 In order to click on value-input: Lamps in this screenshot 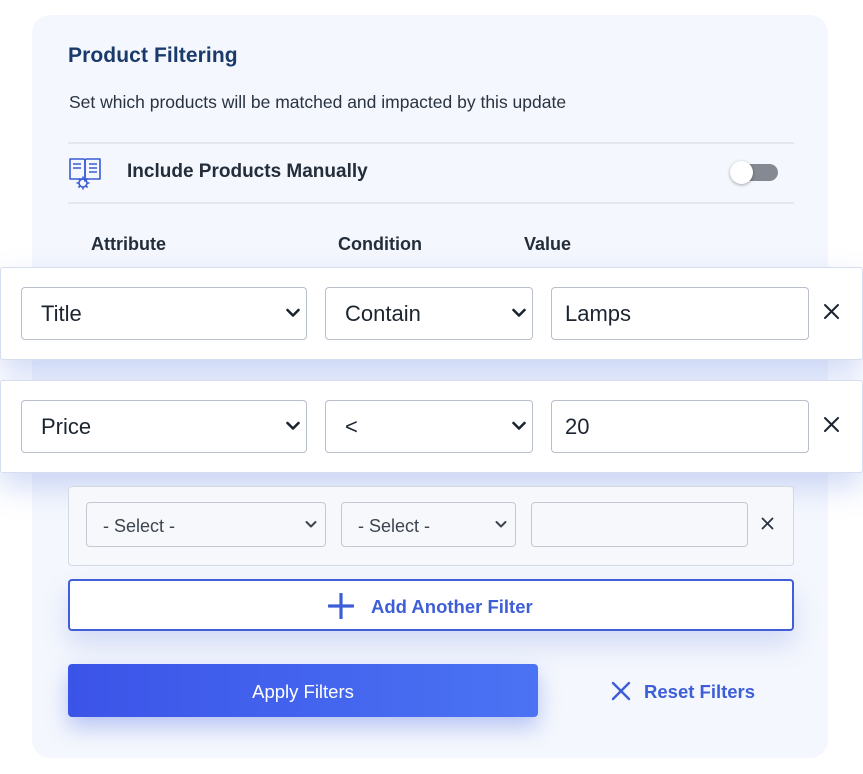, I will do `click(680, 313)`.